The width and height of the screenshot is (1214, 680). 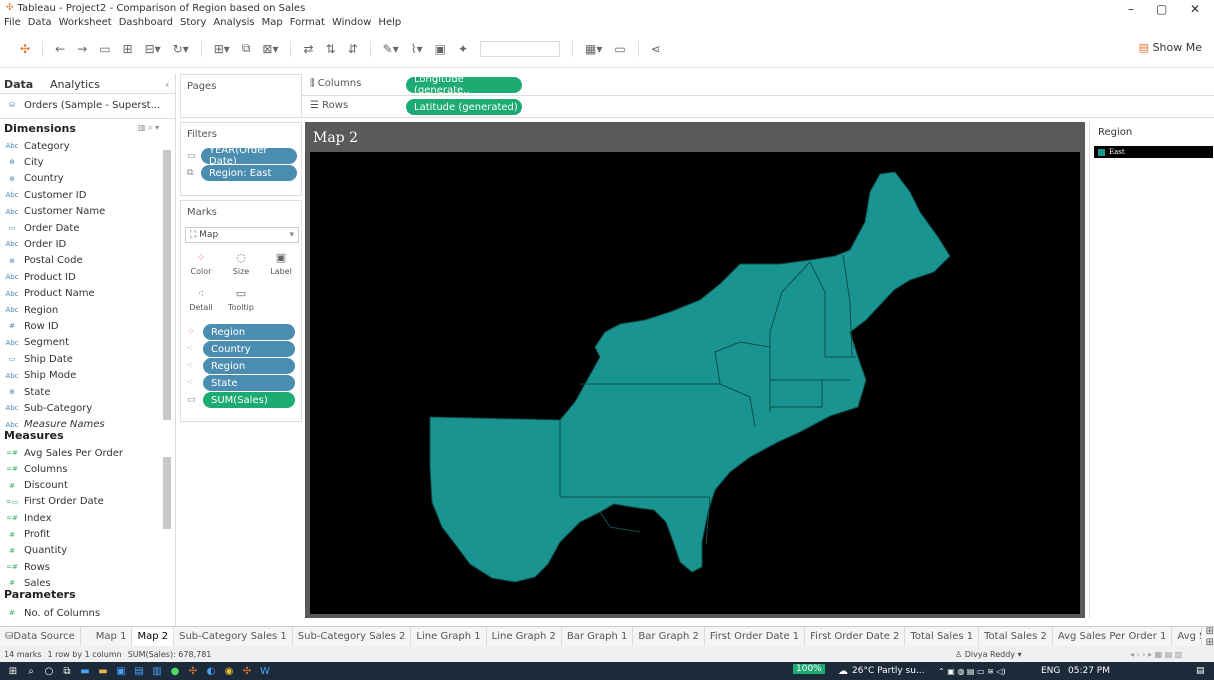 I want to click on windows-start-icon: ⊞, so click(x=13, y=671).